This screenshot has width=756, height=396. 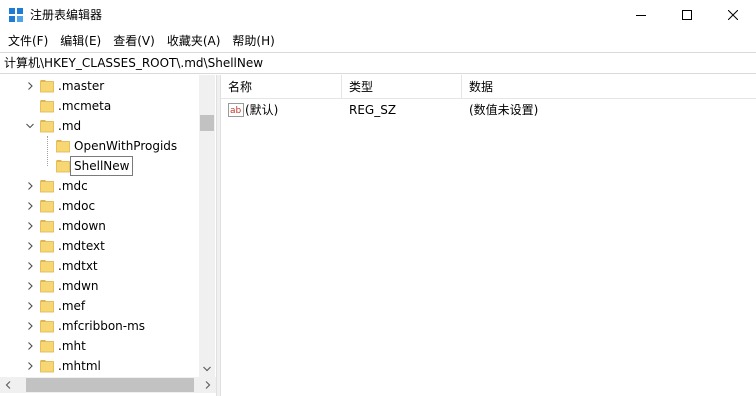 What do you see at coordinates (281, 87) in the screenshot?
I see `column-header-name: 名称` at bounding box center [281, 87].